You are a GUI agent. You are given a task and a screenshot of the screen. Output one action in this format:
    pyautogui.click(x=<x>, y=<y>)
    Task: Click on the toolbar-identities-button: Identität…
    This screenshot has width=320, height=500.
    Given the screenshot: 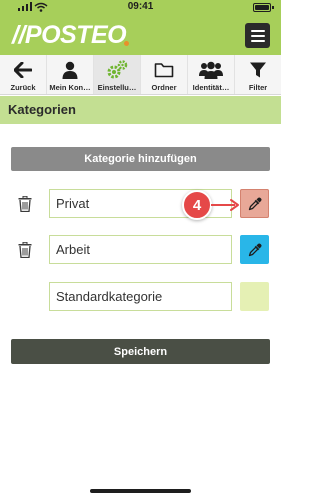 What is the action you would take?
    pyautogui.click(x=211, y=74)
    